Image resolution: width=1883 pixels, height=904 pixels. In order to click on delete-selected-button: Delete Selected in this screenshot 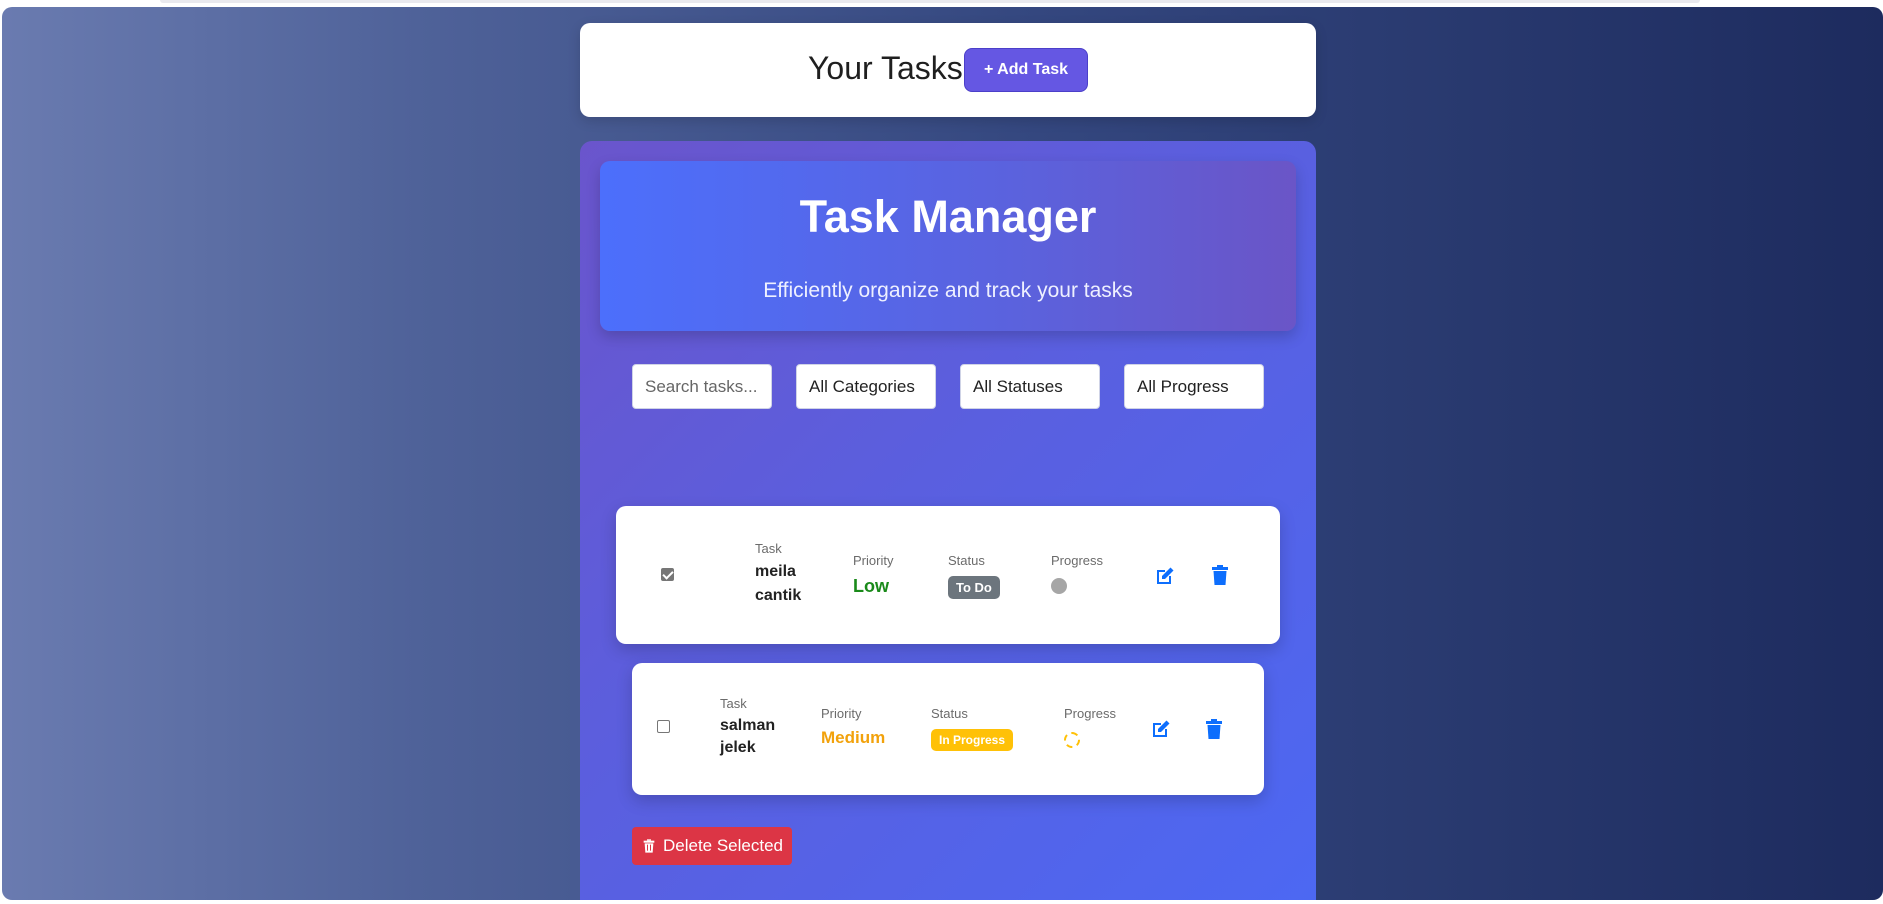, I will do `click(712, 846)`.